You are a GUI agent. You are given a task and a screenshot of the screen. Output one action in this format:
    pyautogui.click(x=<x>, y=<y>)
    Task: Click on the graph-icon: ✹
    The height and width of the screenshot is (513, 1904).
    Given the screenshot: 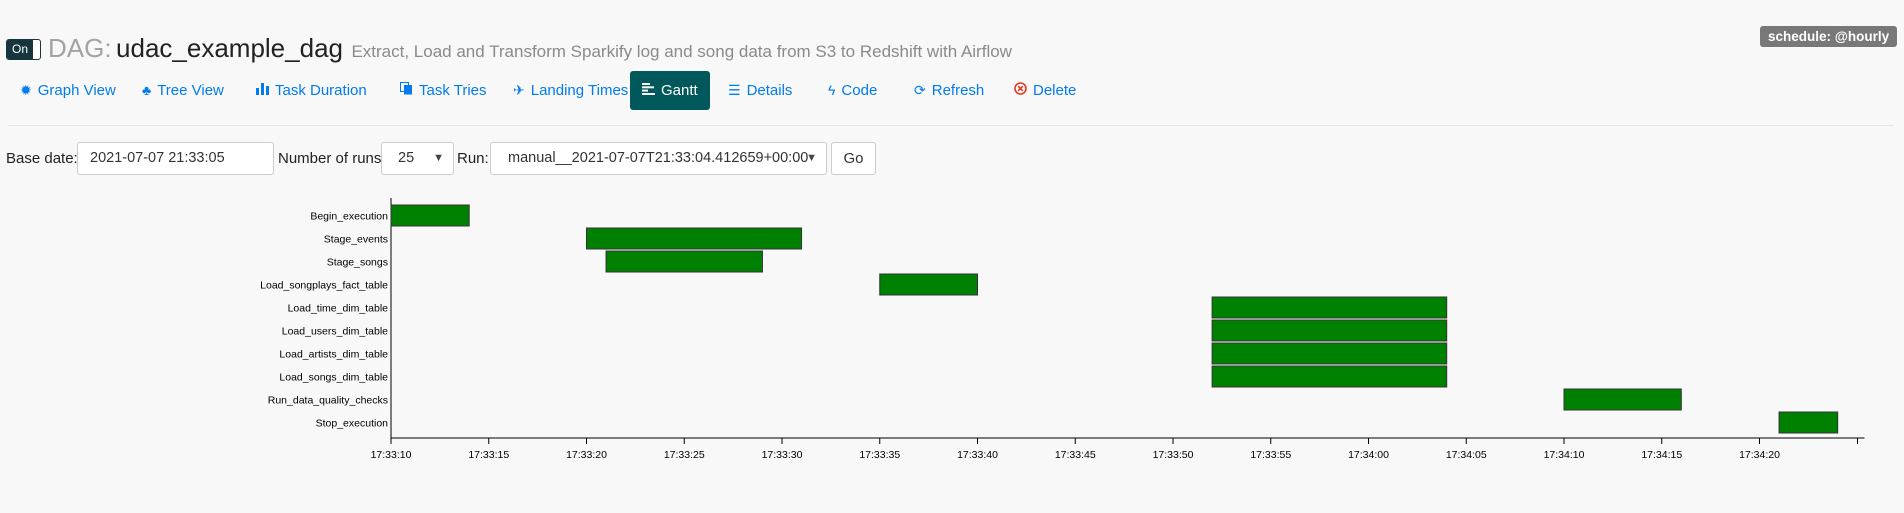 What is the action you would take?
    pyautogui.click(x=26, y=90)
    